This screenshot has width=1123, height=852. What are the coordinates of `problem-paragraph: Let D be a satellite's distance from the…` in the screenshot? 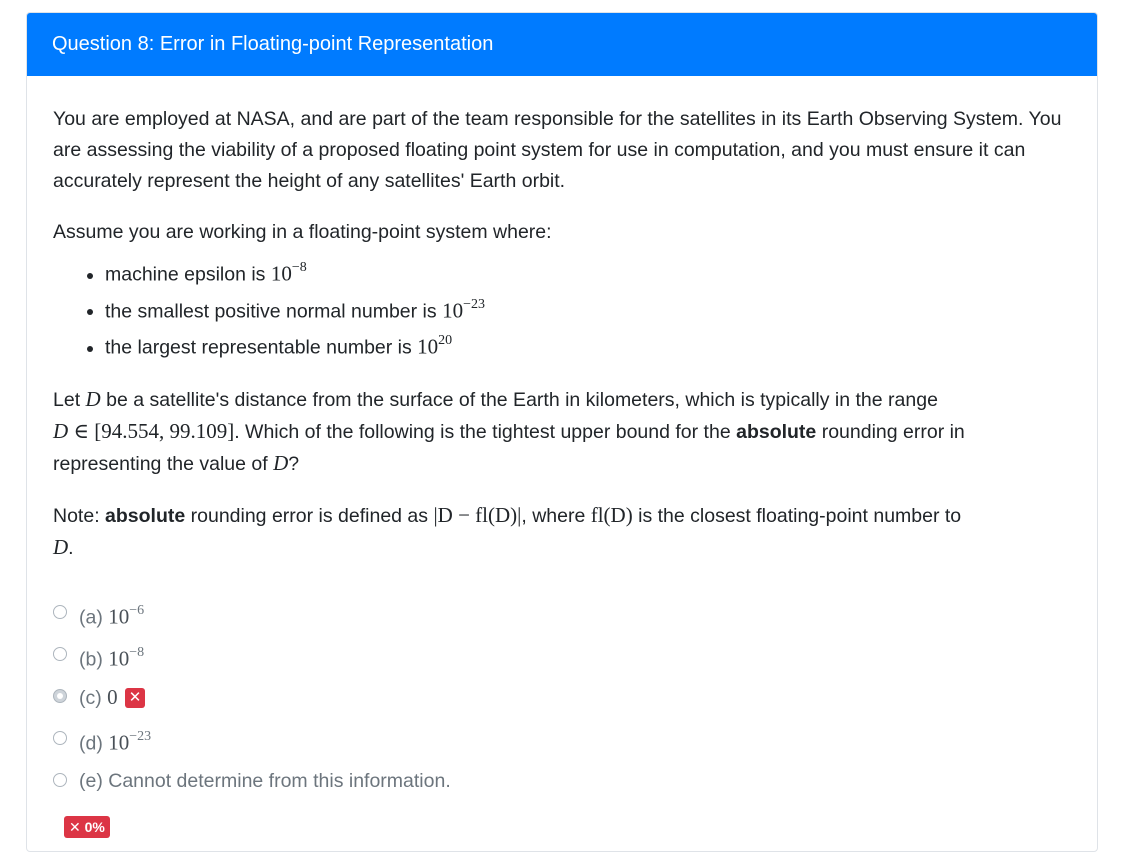 It's located at (509, 430).